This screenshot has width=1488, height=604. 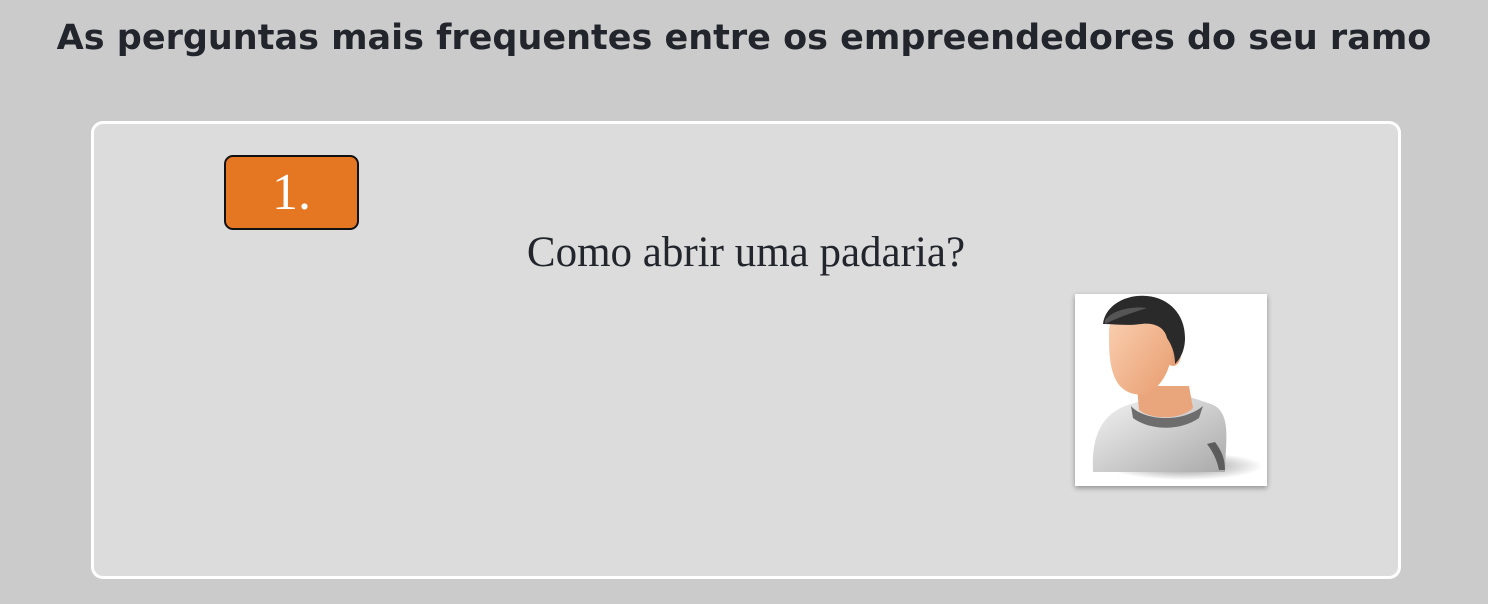 I want to click on question-text: Como abrir uma padaria?, so click(x=746, y=252).